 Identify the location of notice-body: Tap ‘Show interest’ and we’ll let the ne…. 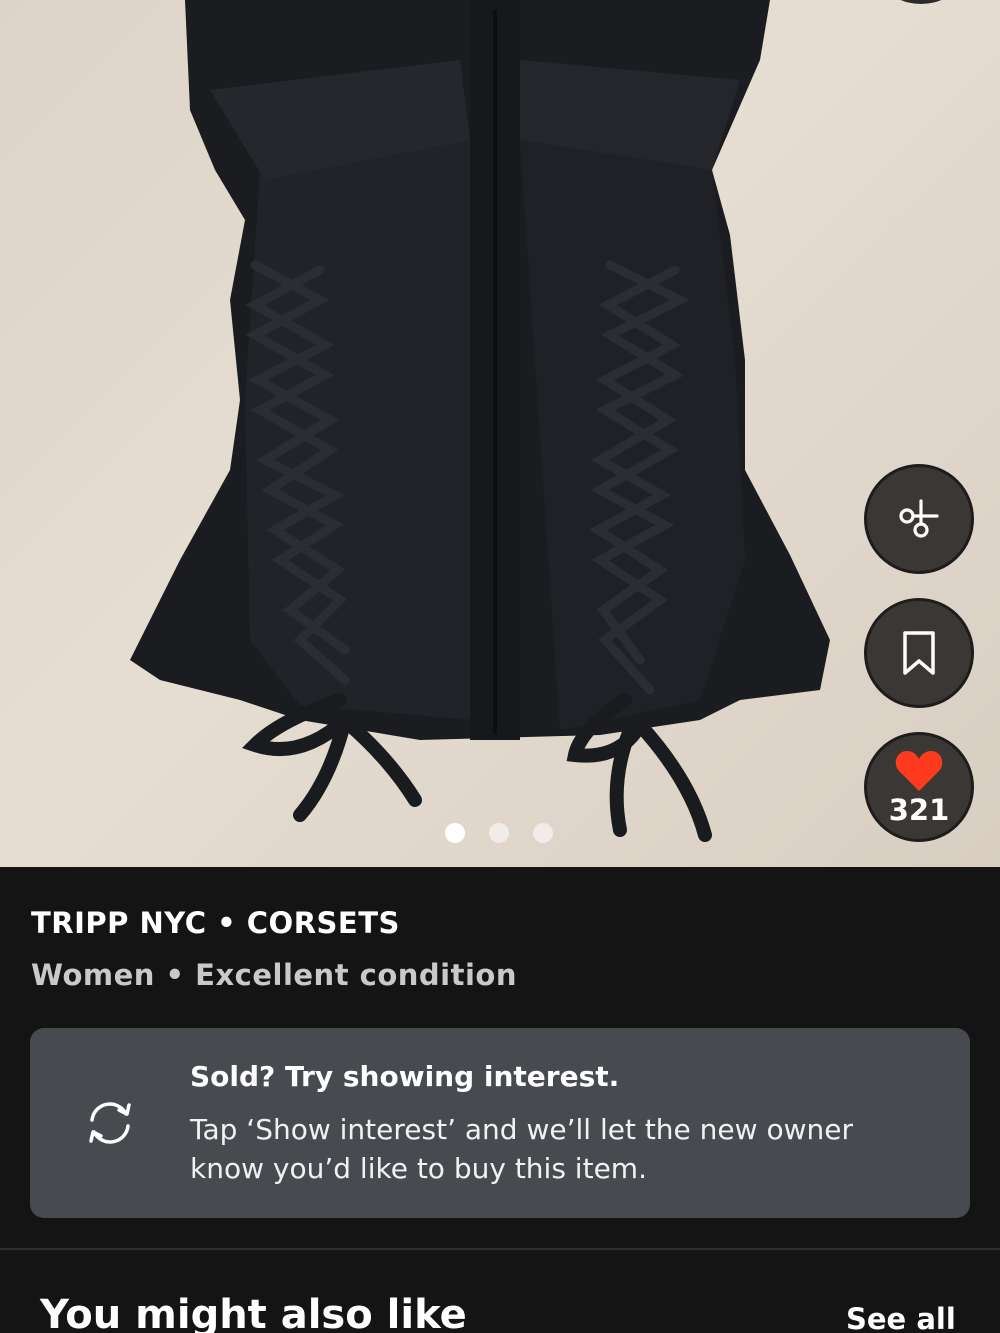
(521, 1149).